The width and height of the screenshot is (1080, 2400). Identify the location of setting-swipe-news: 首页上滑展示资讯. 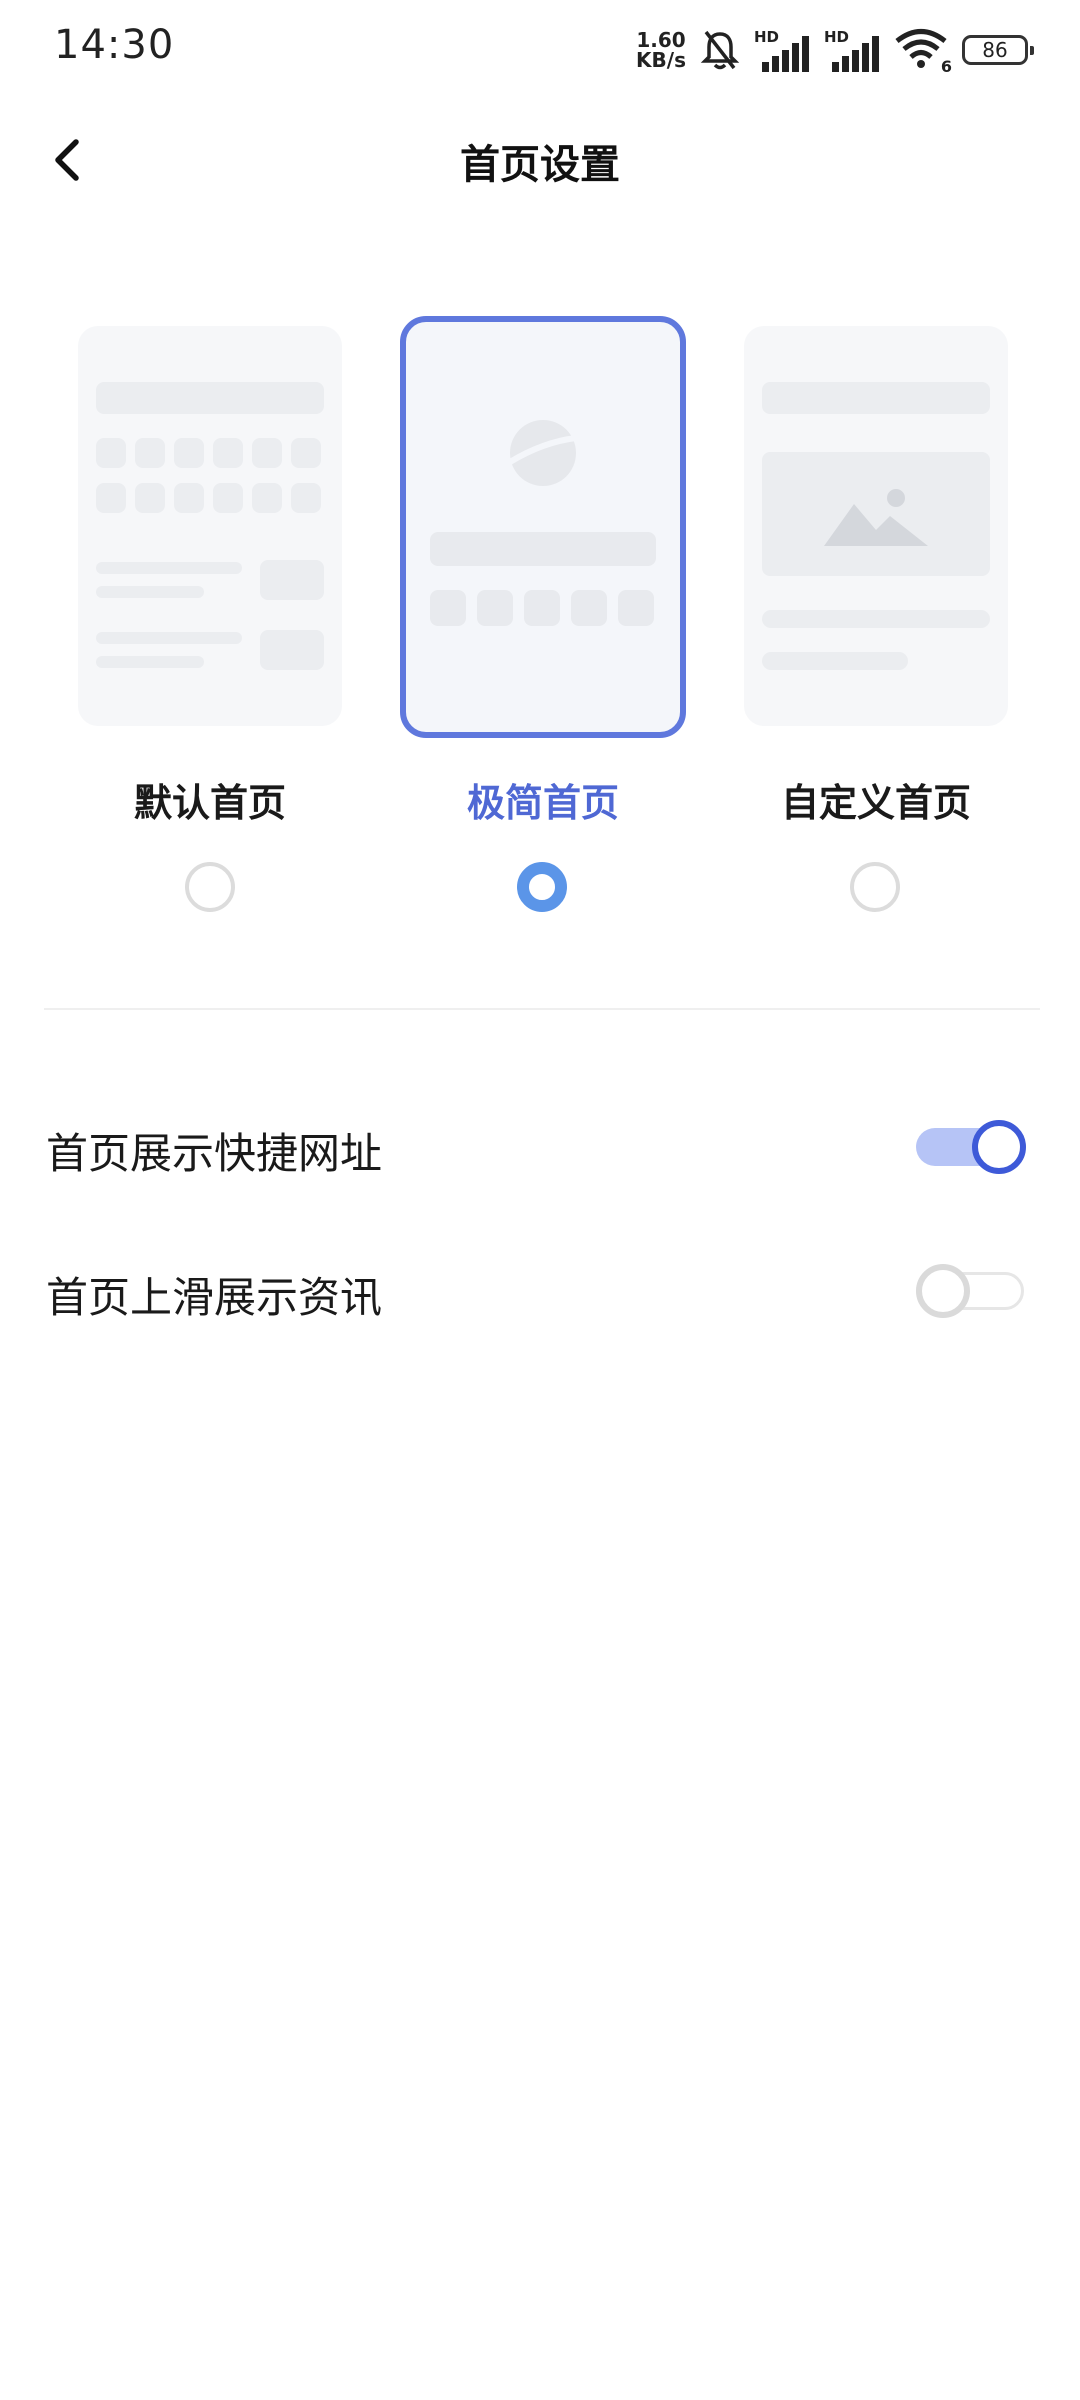
(540, 1289).